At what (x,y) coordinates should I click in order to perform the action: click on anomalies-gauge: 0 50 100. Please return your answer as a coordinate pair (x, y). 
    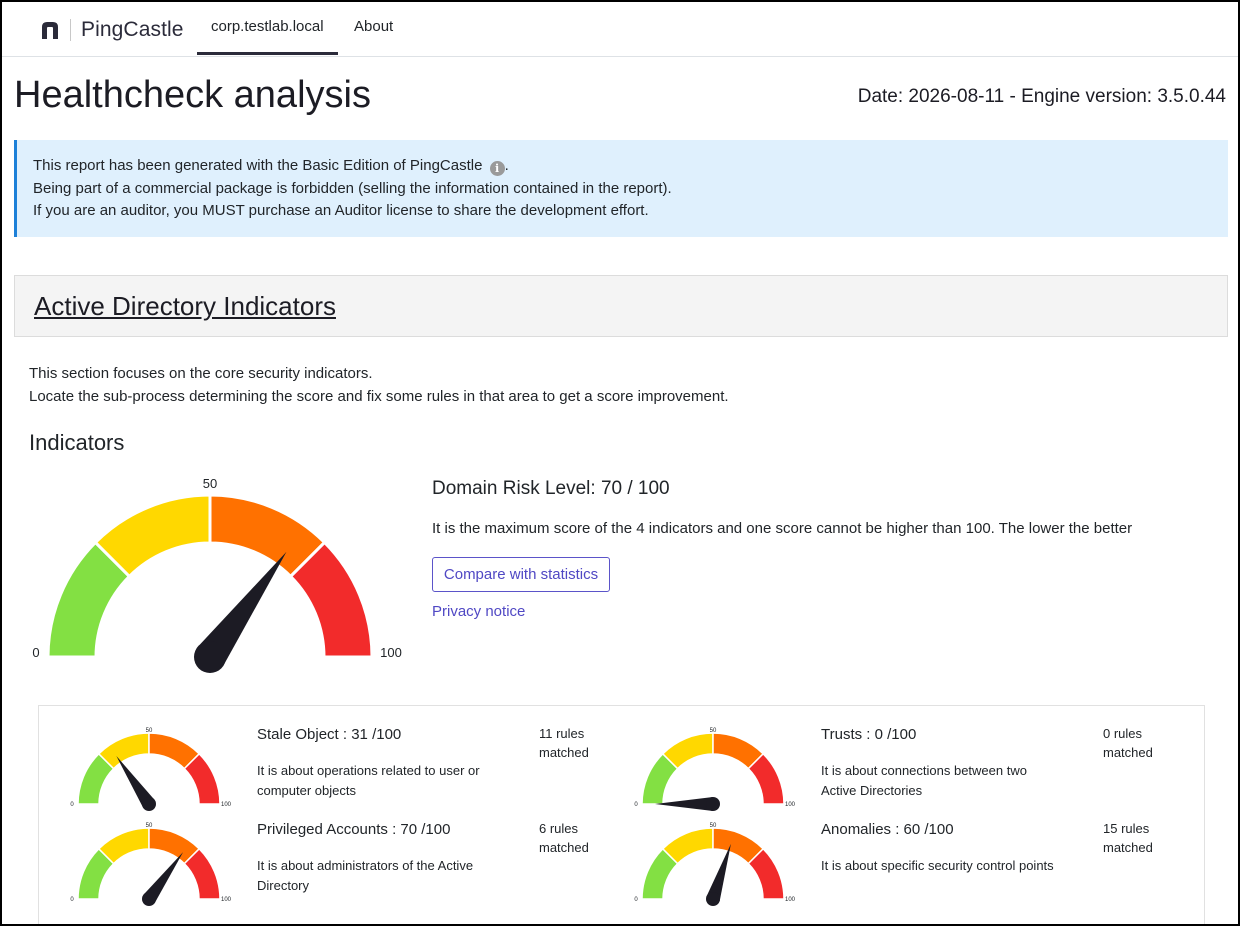
    Looking at the image, I should click on (715, 864).